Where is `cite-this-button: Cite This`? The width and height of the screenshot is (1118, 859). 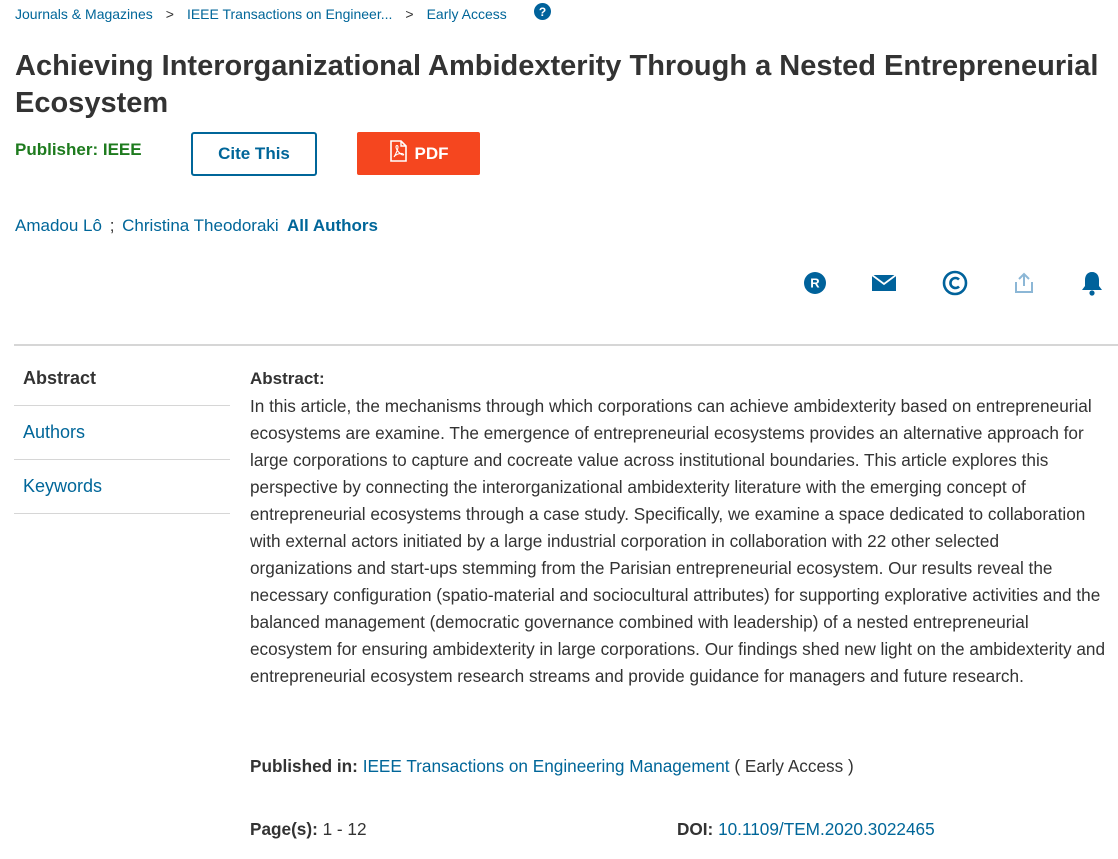 cite-this-button: Cite This is located at coordinates (254, 154).